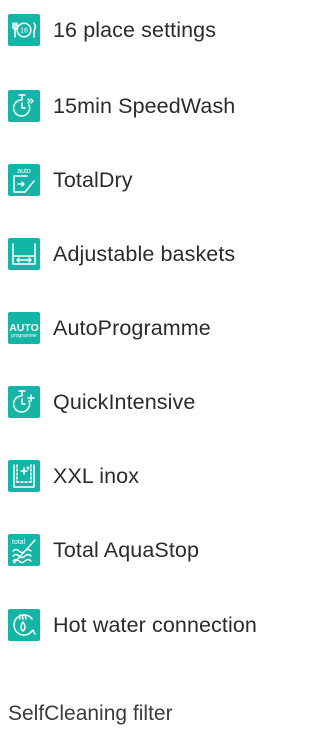 This screenshot has height=752, width=333. I want to click on feature-selfcleaning-filter-label: SelfCleaning filter, so click(90, 713).